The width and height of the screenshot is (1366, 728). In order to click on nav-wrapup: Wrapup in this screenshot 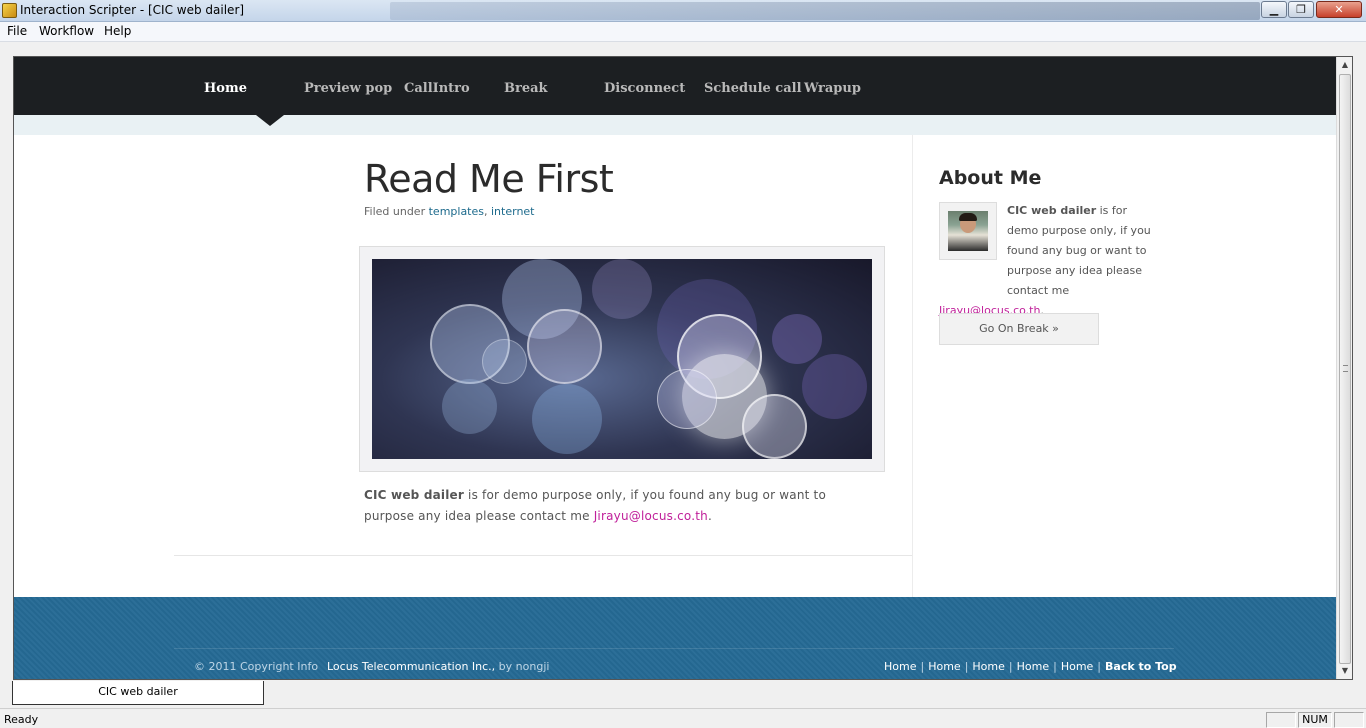, I will do `click(832, 88)`.